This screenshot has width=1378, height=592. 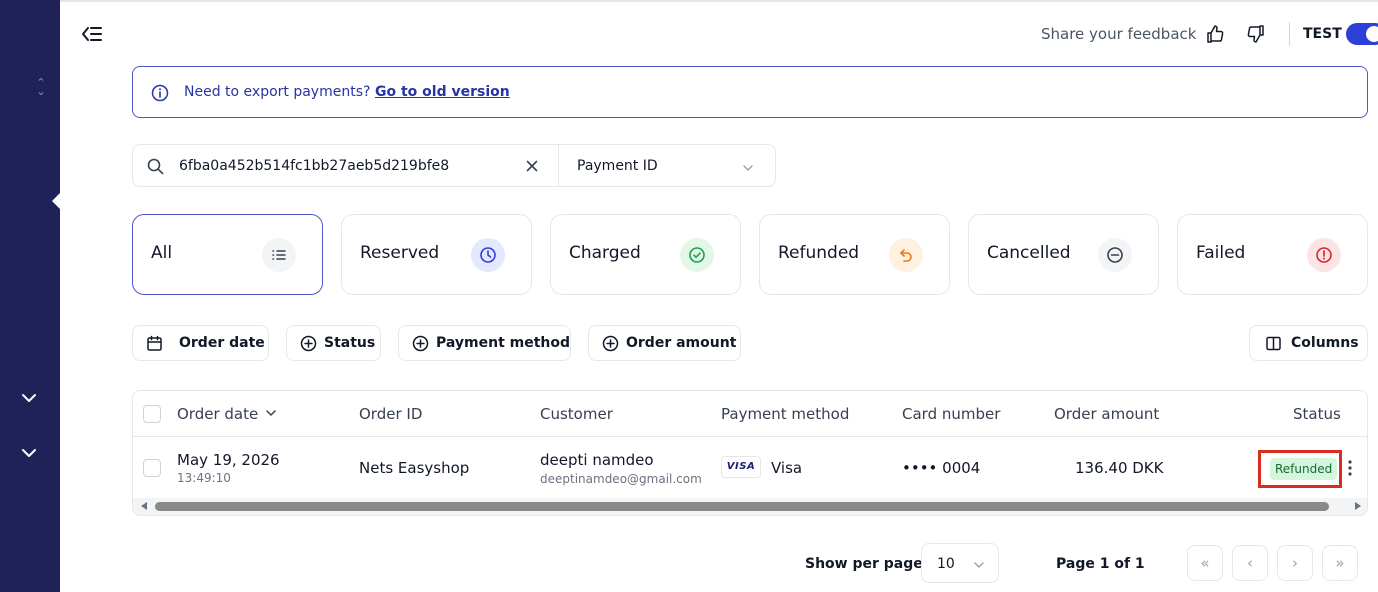 What do you see at coordinates (1358, 506) in the screenshot?
I see `scroll-right-arrow-icon` at bounding box center [1358, 506].